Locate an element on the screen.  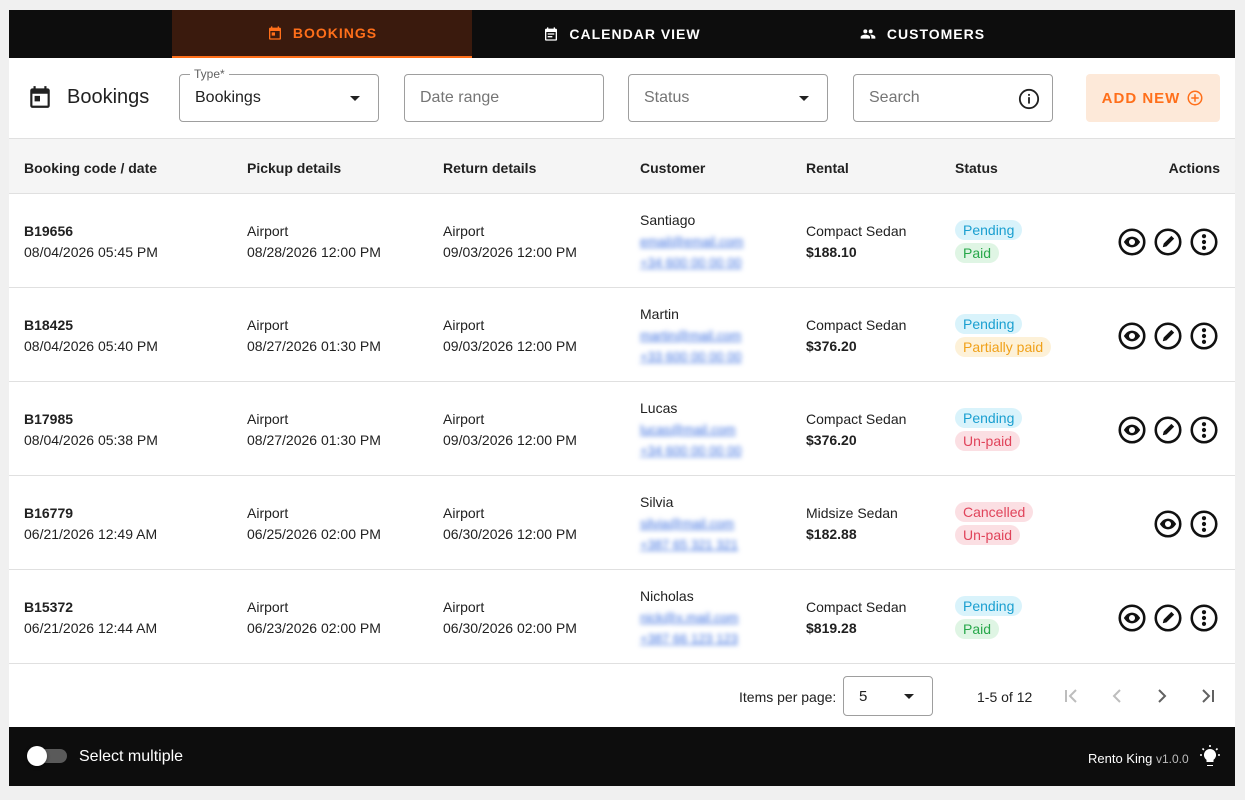
return-time: 06/30/2026 02:00 PM is located at coordinates (510, 628).